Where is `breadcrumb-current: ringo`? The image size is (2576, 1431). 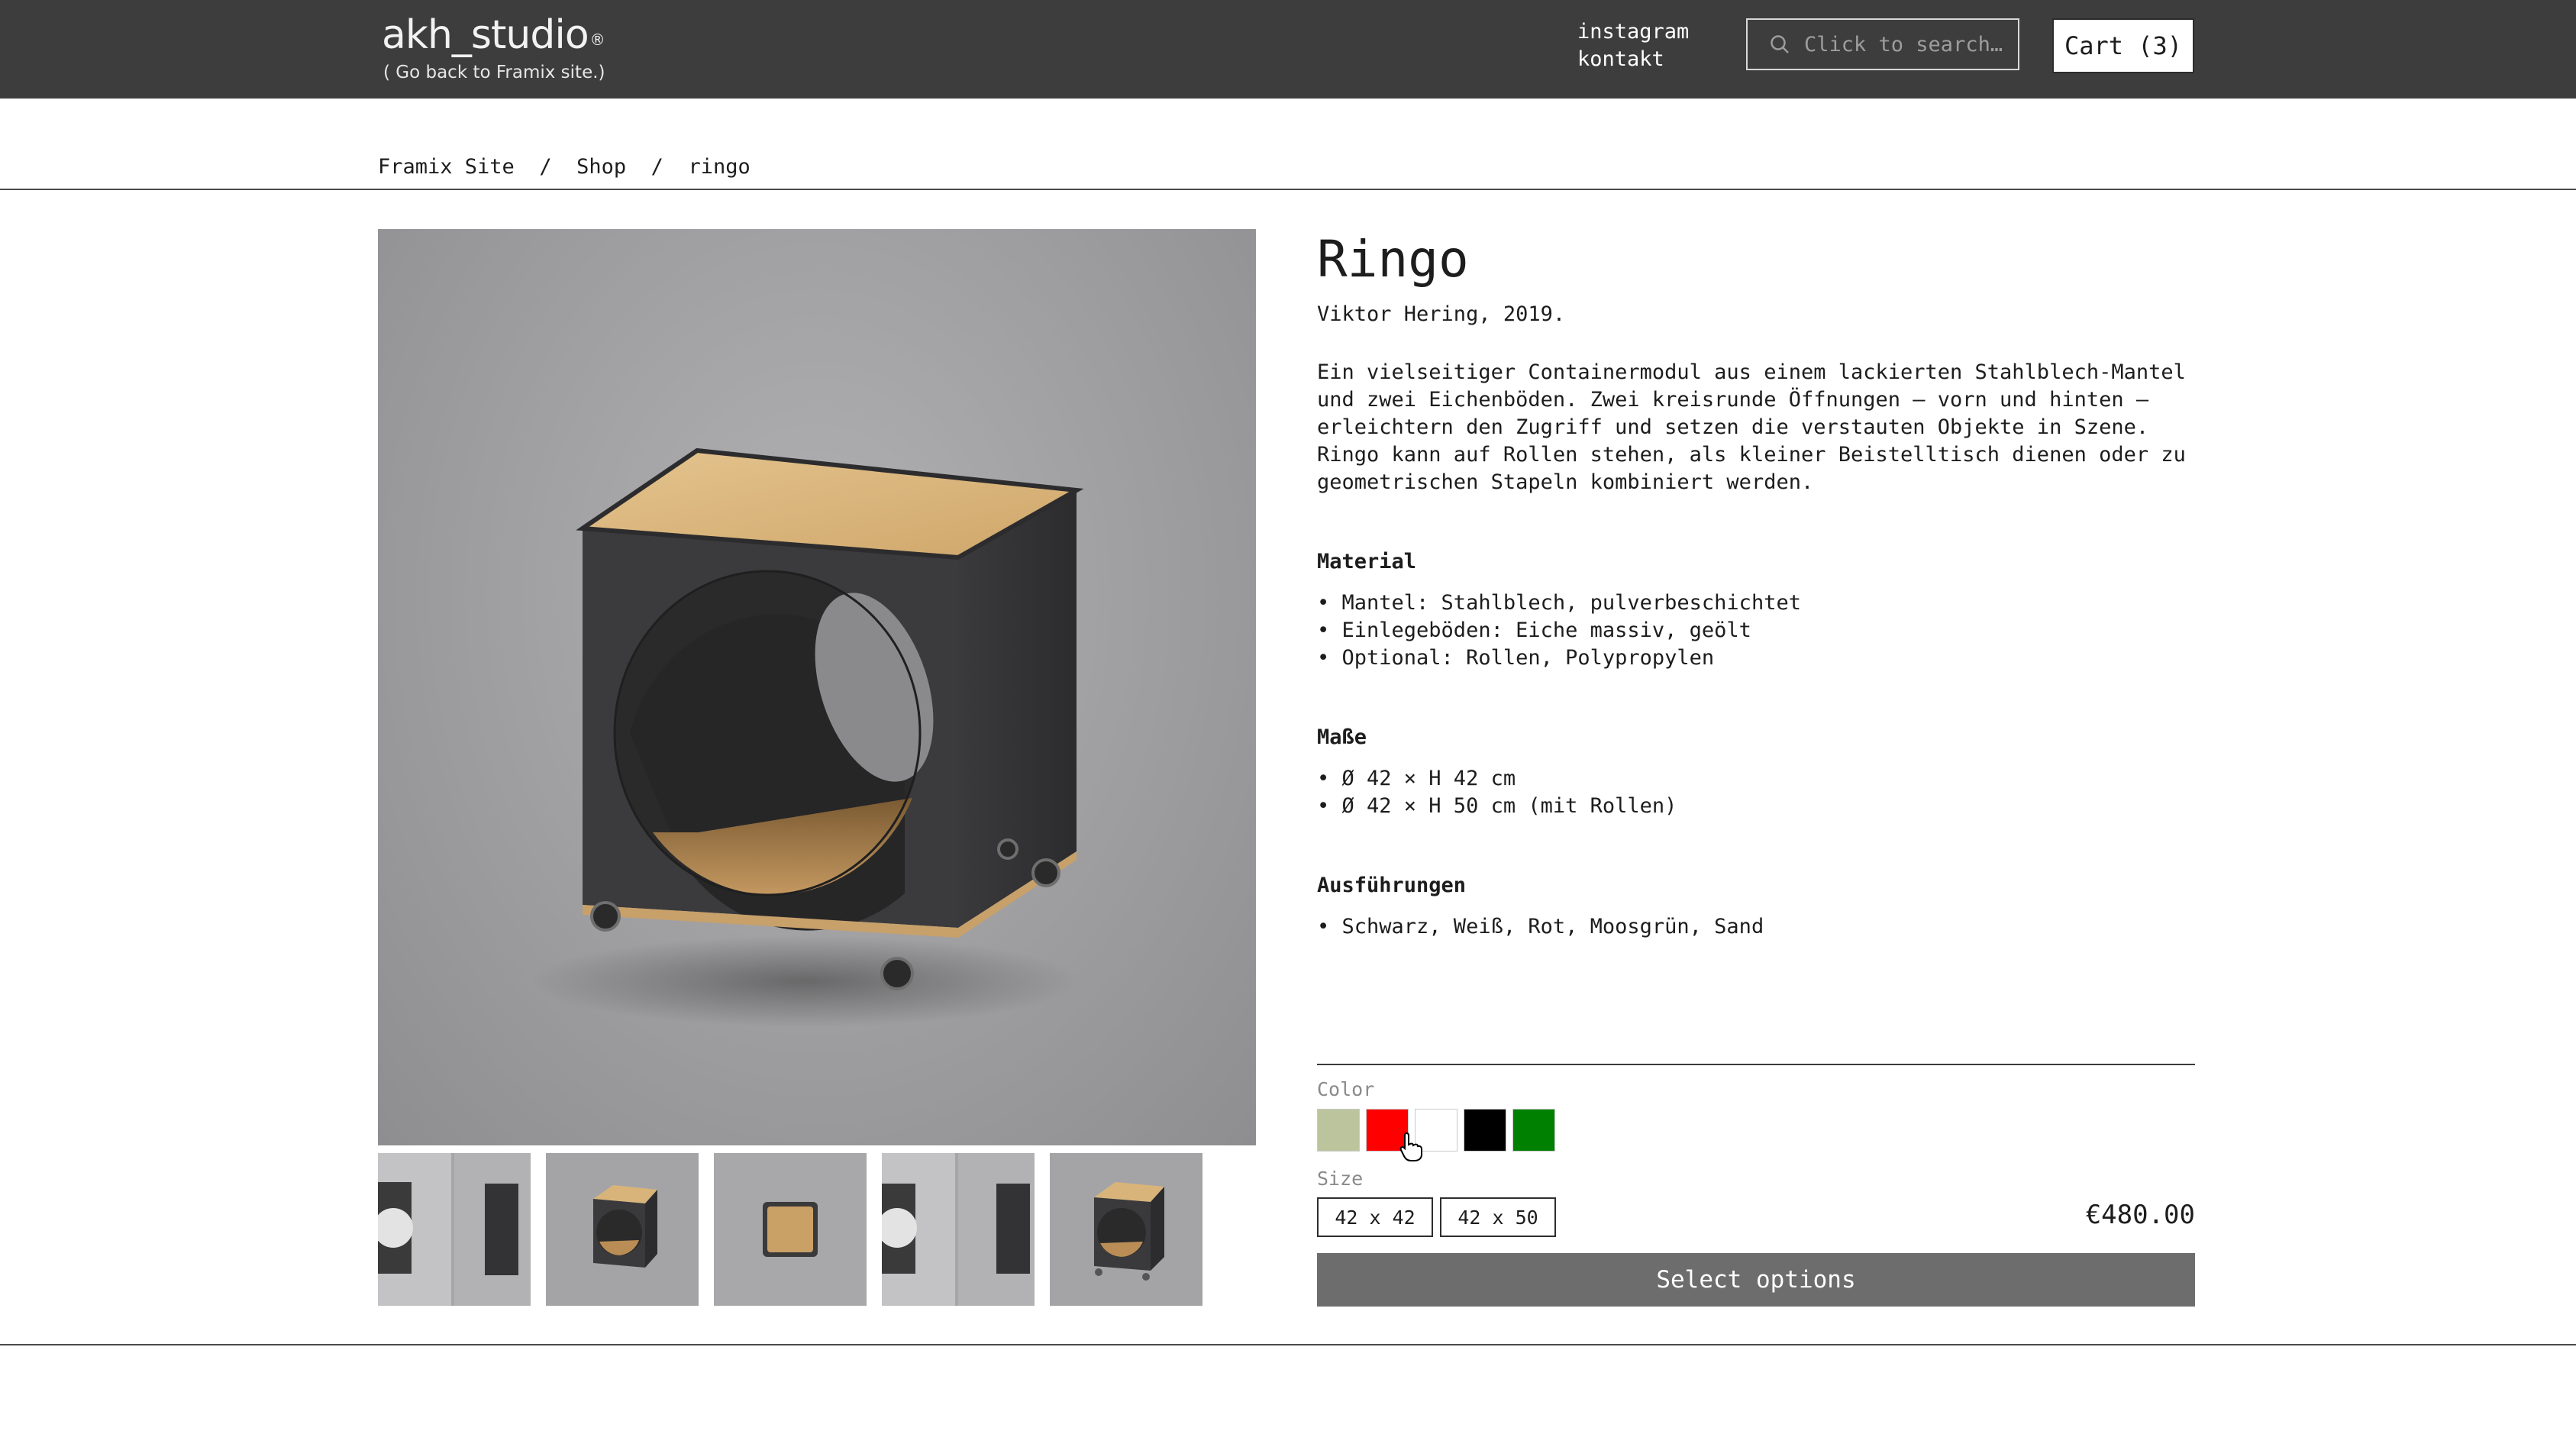
breadcrumb-current: ringo is located at coordinates (719, 167).